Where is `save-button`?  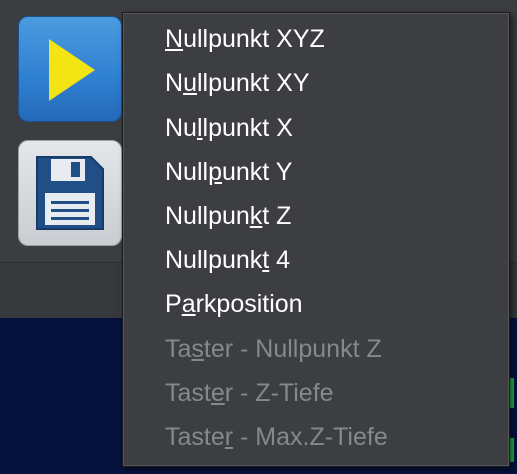
save-button is located at coordinates (70, 193).